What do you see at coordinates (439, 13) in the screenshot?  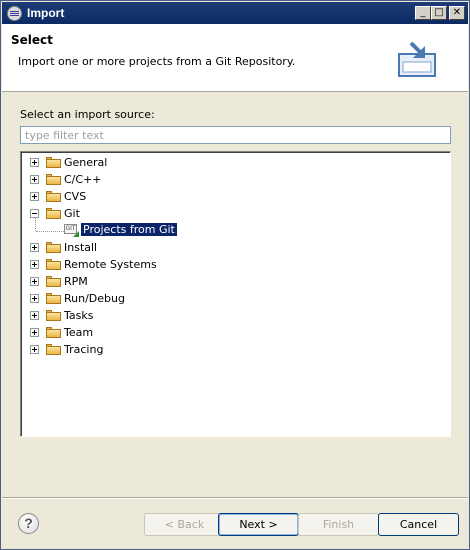 I see `maximize-button: □` at bounding box center [439, 13].